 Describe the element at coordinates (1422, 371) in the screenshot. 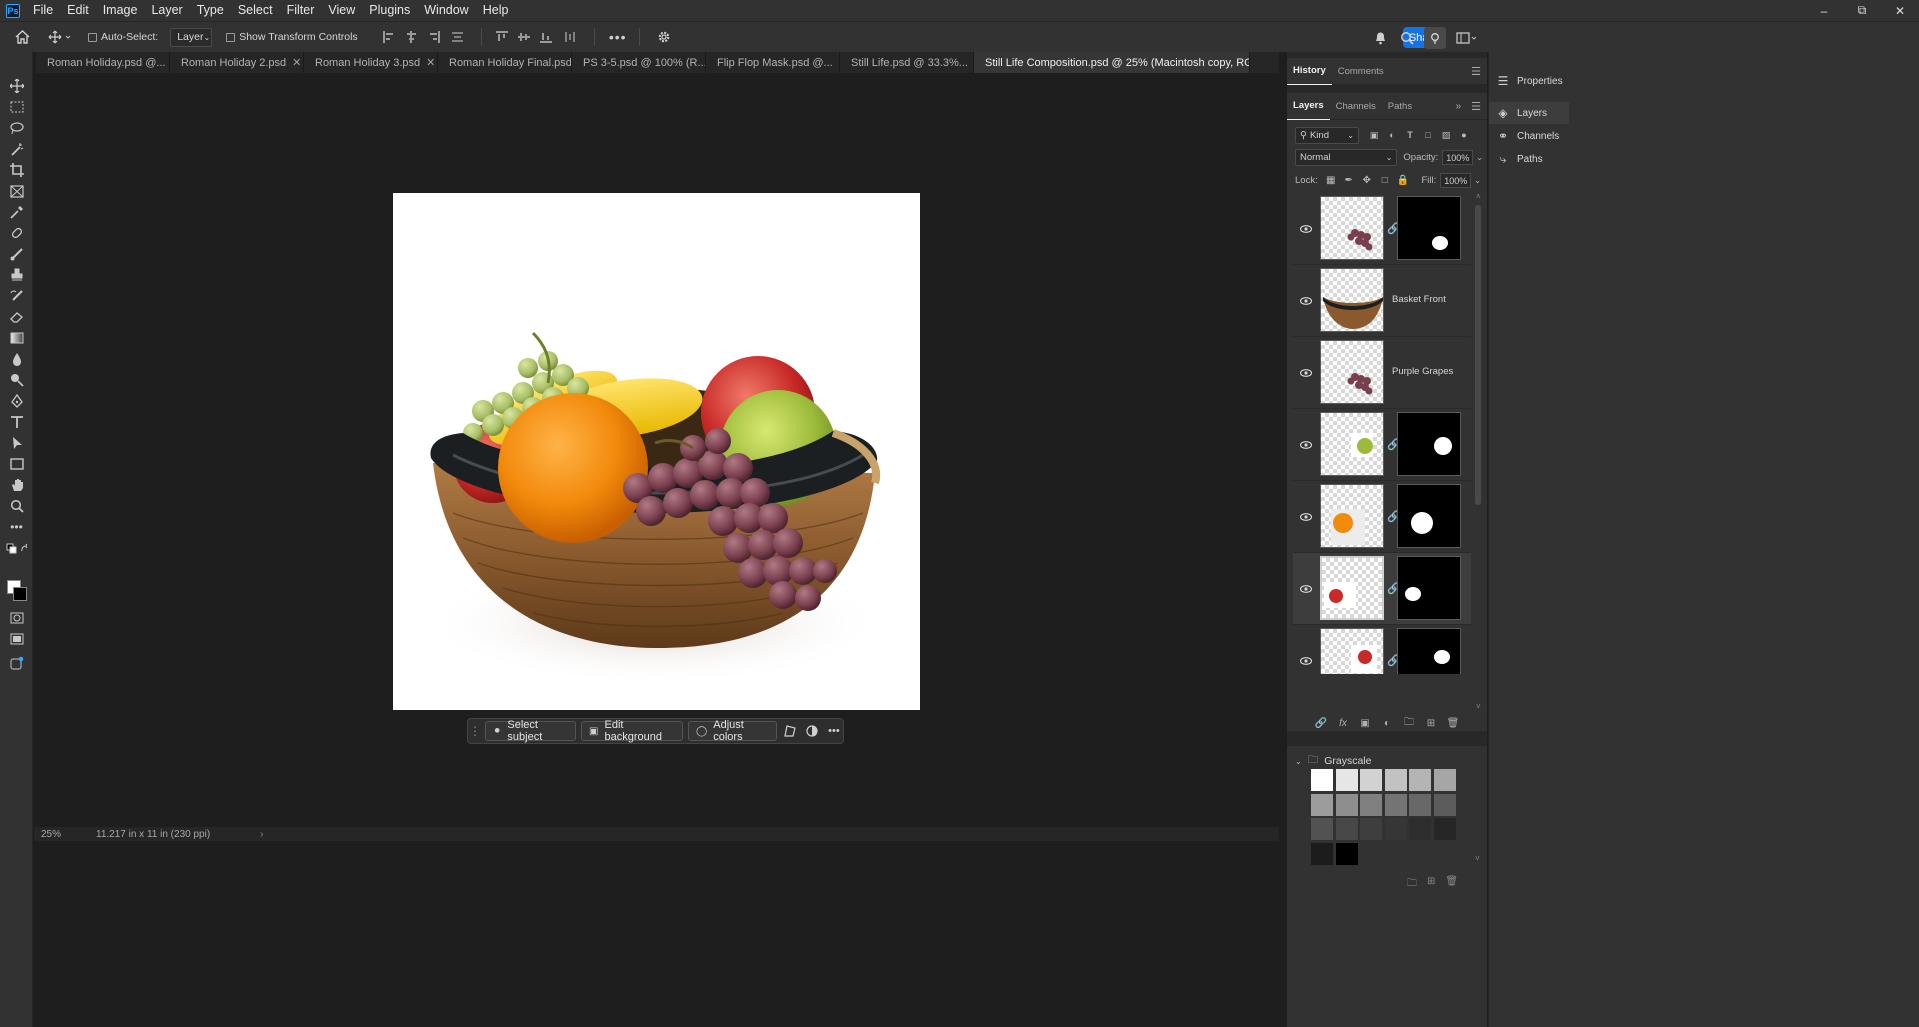

I see `layer-name: Purple Grapes` at that location.